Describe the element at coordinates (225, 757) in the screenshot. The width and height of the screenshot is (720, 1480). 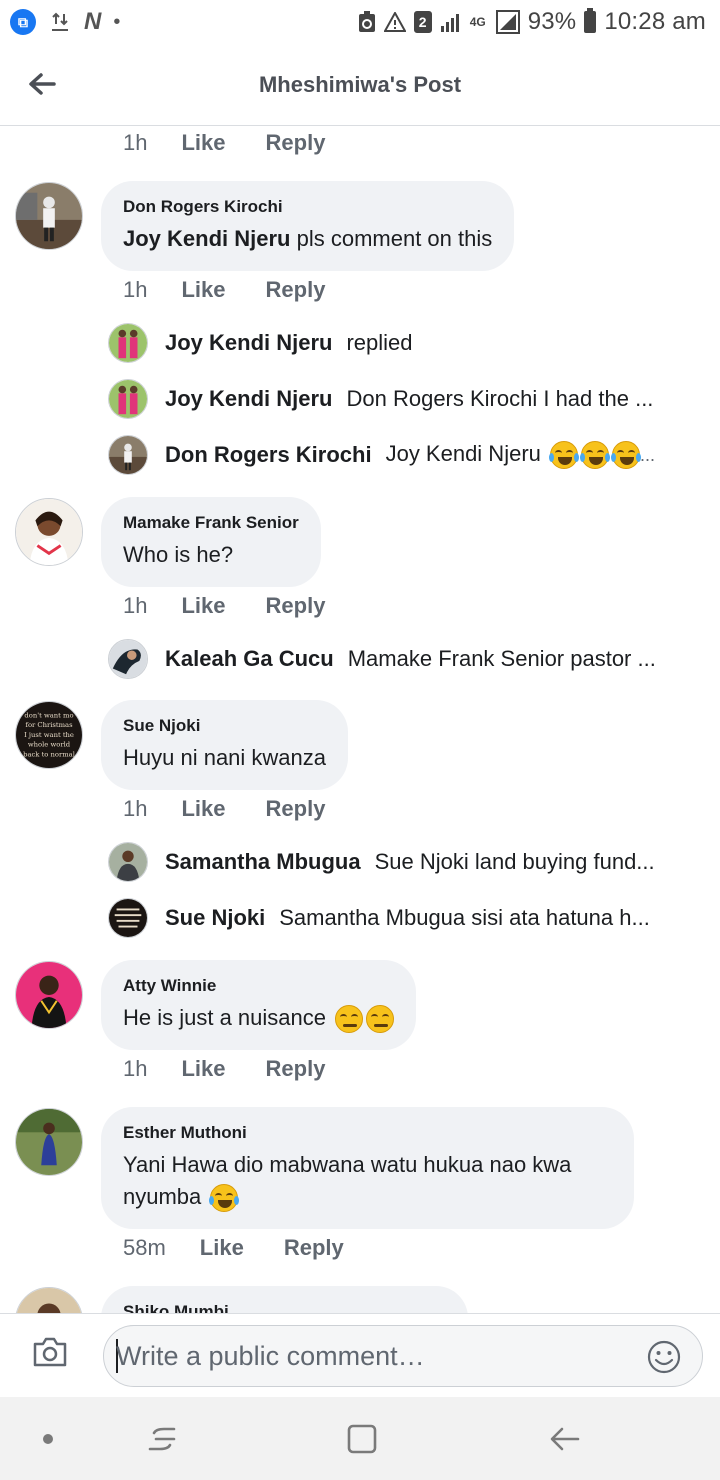
I see `comment-text: Huyu ni nani kwanza` at that location.